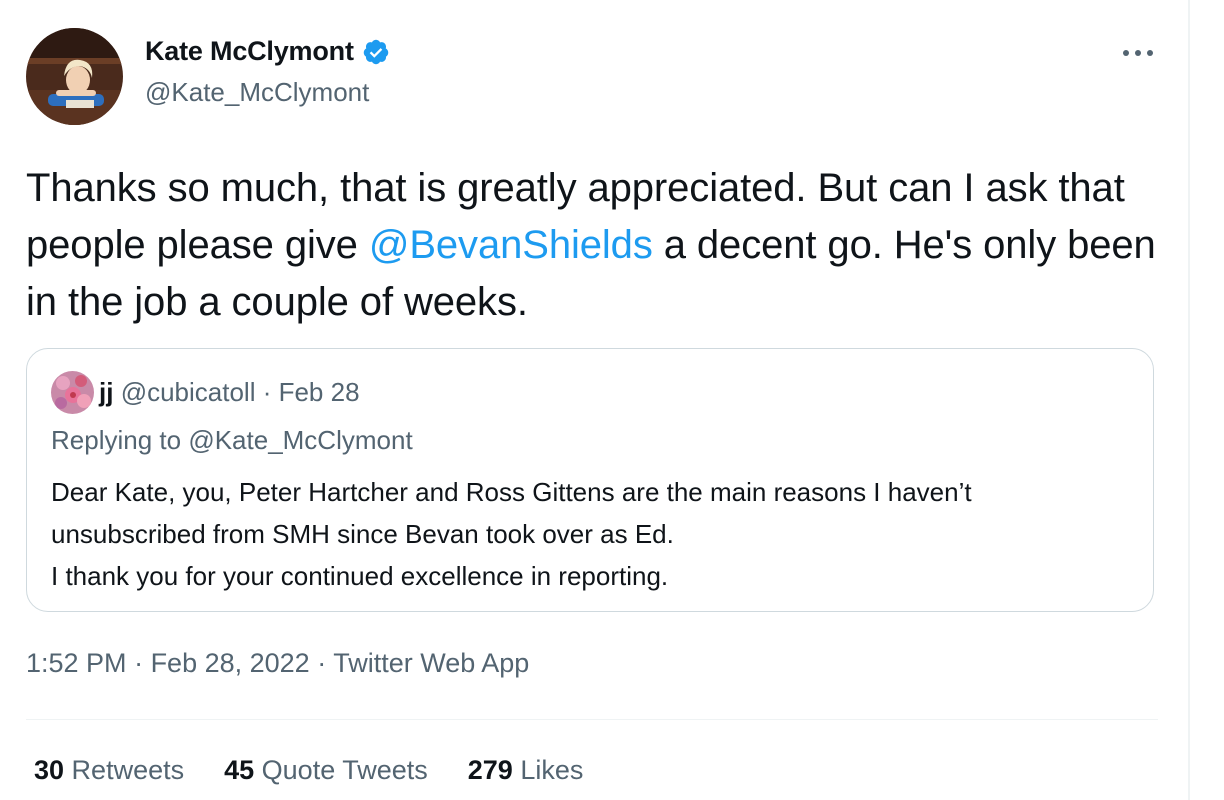 The height and width of the screenshot is (800, 1224). I want to click on quoted-date: Feb 28, so click(319, 392).